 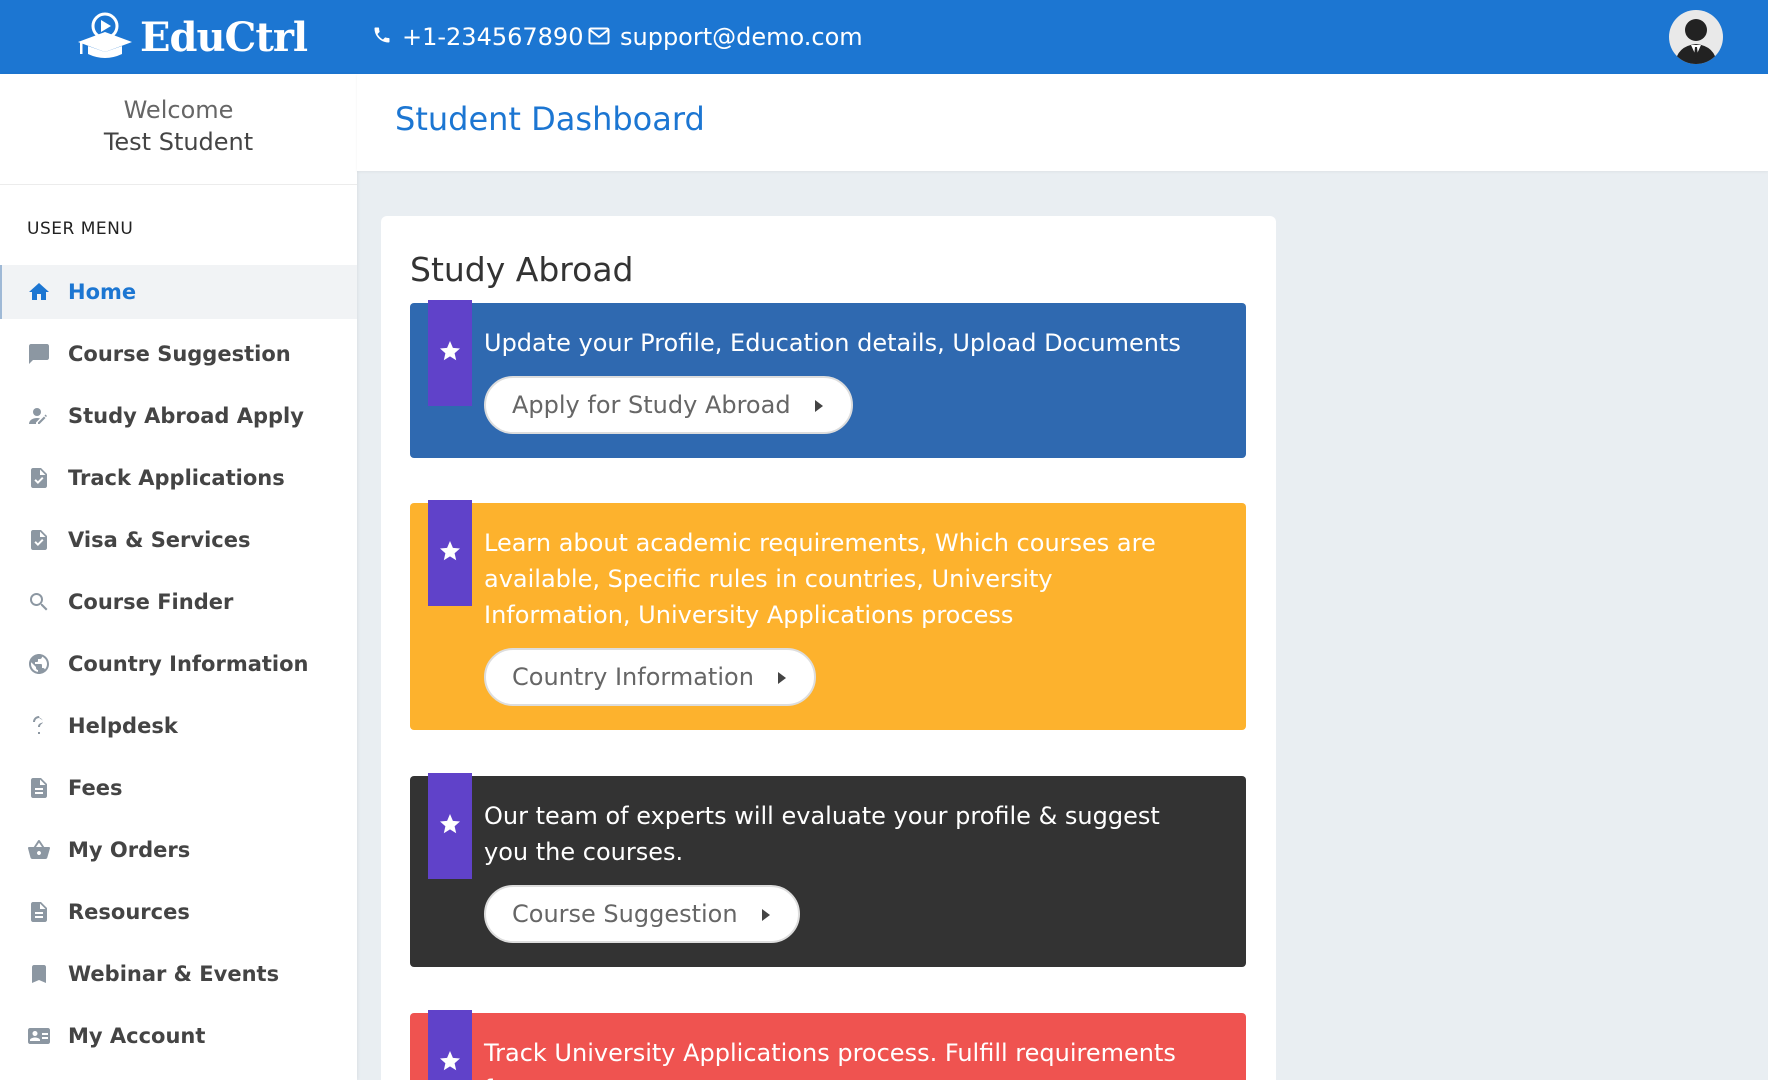 What do you see at coordinates (174, 974) in the screenshot?
I see `sidebar-item-label: Webinar & Events` at bounding box center [174, 974].